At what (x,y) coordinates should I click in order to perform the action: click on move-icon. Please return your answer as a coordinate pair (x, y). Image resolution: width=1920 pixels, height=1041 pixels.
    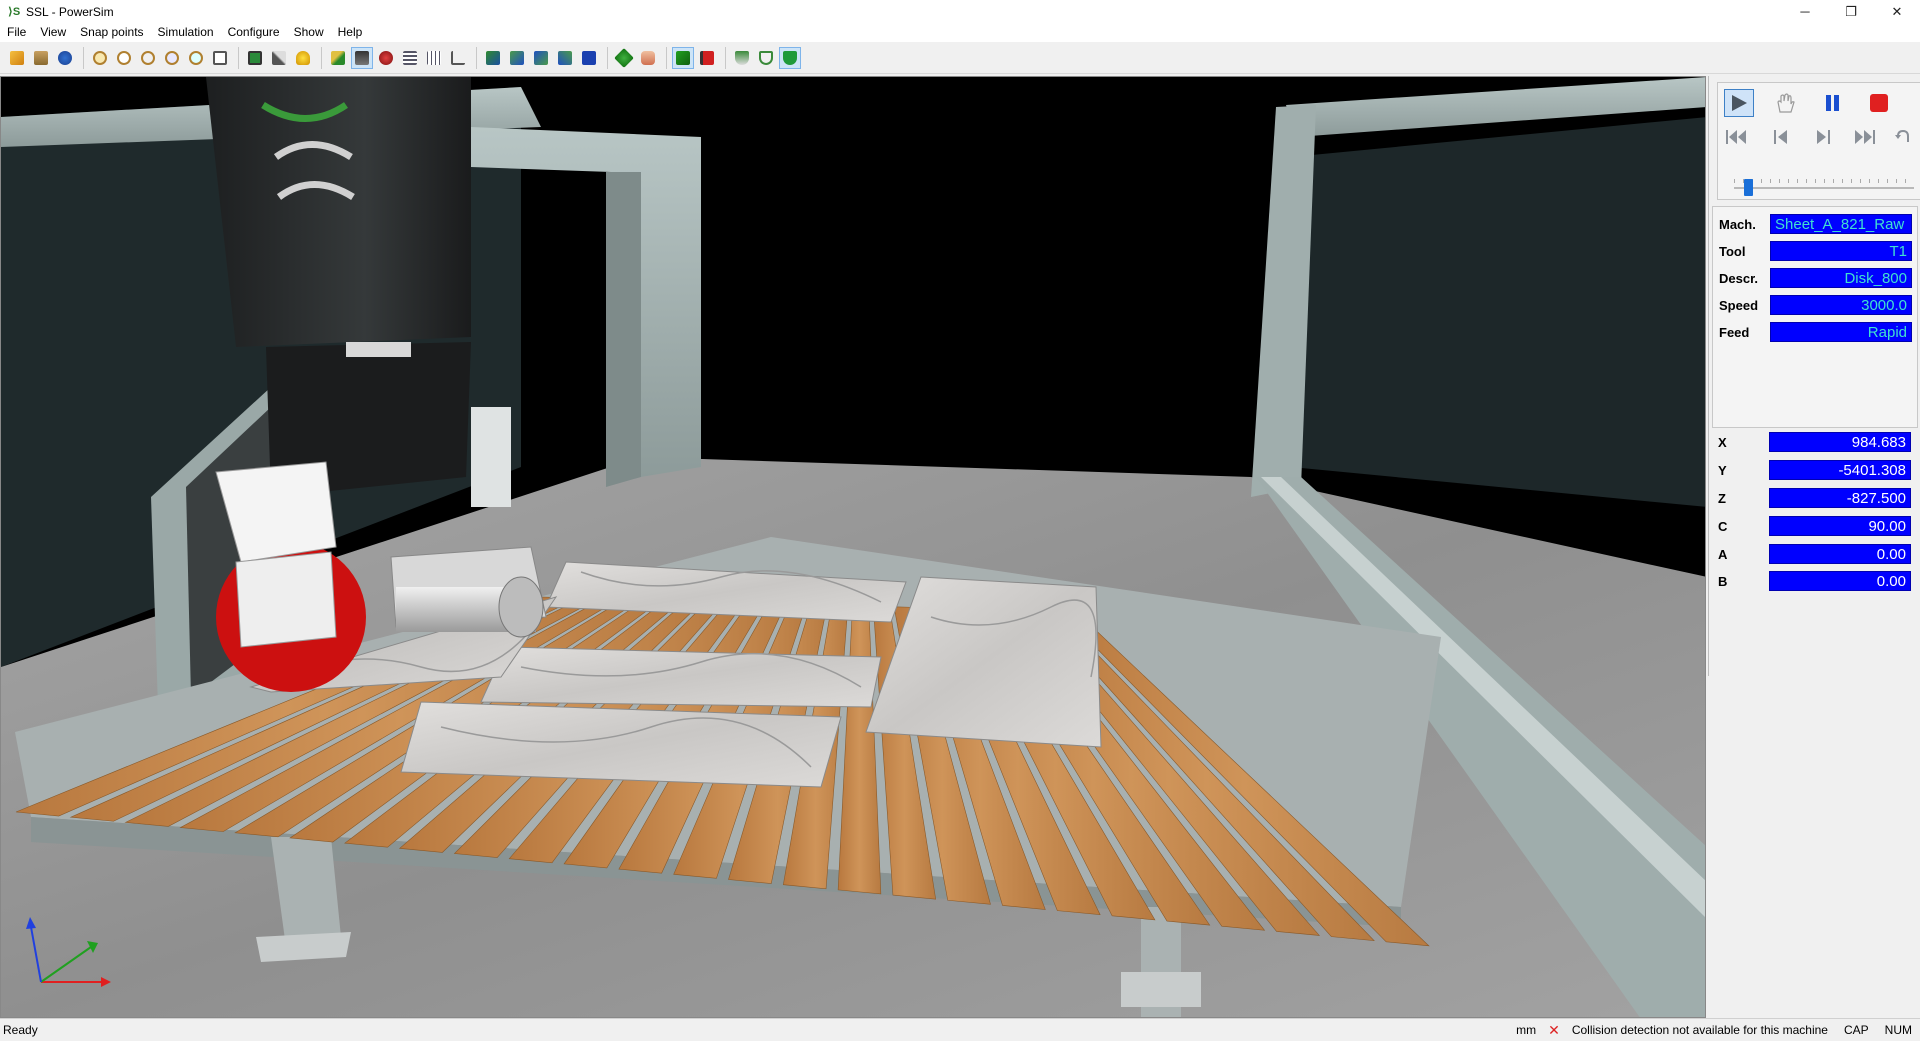
    Looking at the image, I should click on (624, 58).